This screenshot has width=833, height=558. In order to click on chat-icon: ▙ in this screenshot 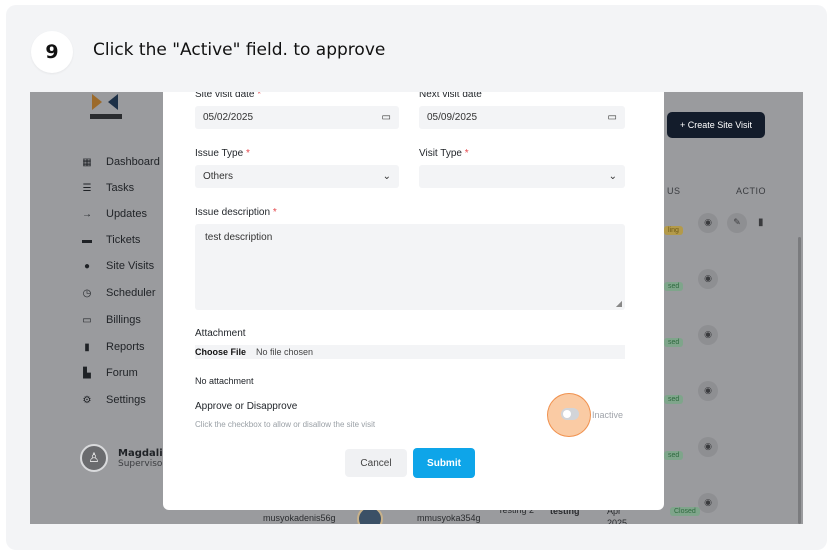, I will do `click(87, 373)`.